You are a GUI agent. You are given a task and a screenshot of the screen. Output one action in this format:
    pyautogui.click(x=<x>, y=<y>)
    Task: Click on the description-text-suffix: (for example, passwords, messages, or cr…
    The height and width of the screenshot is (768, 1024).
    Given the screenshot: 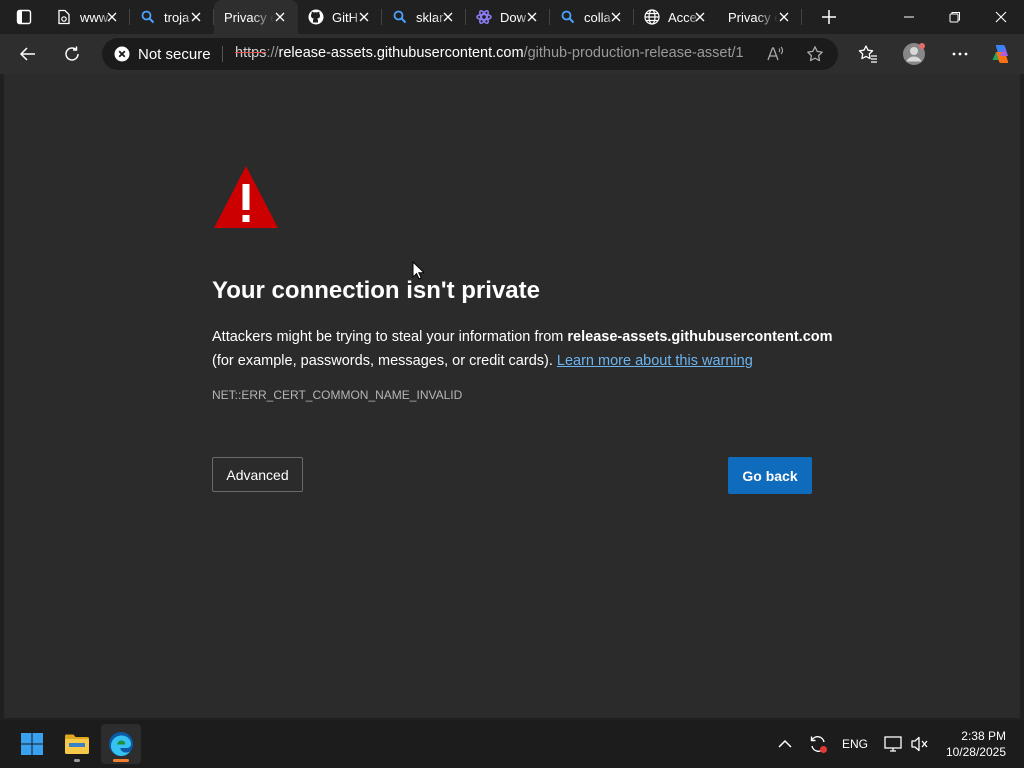 What is the action you would take?
    pyautogui.click(x=384, y=361)
    